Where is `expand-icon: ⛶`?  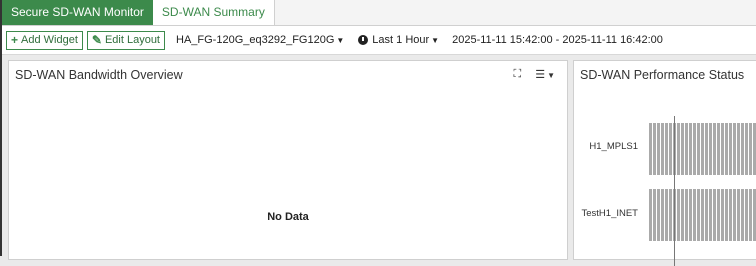
expand-icon: ⛶ is located at coordinates (518, 74).